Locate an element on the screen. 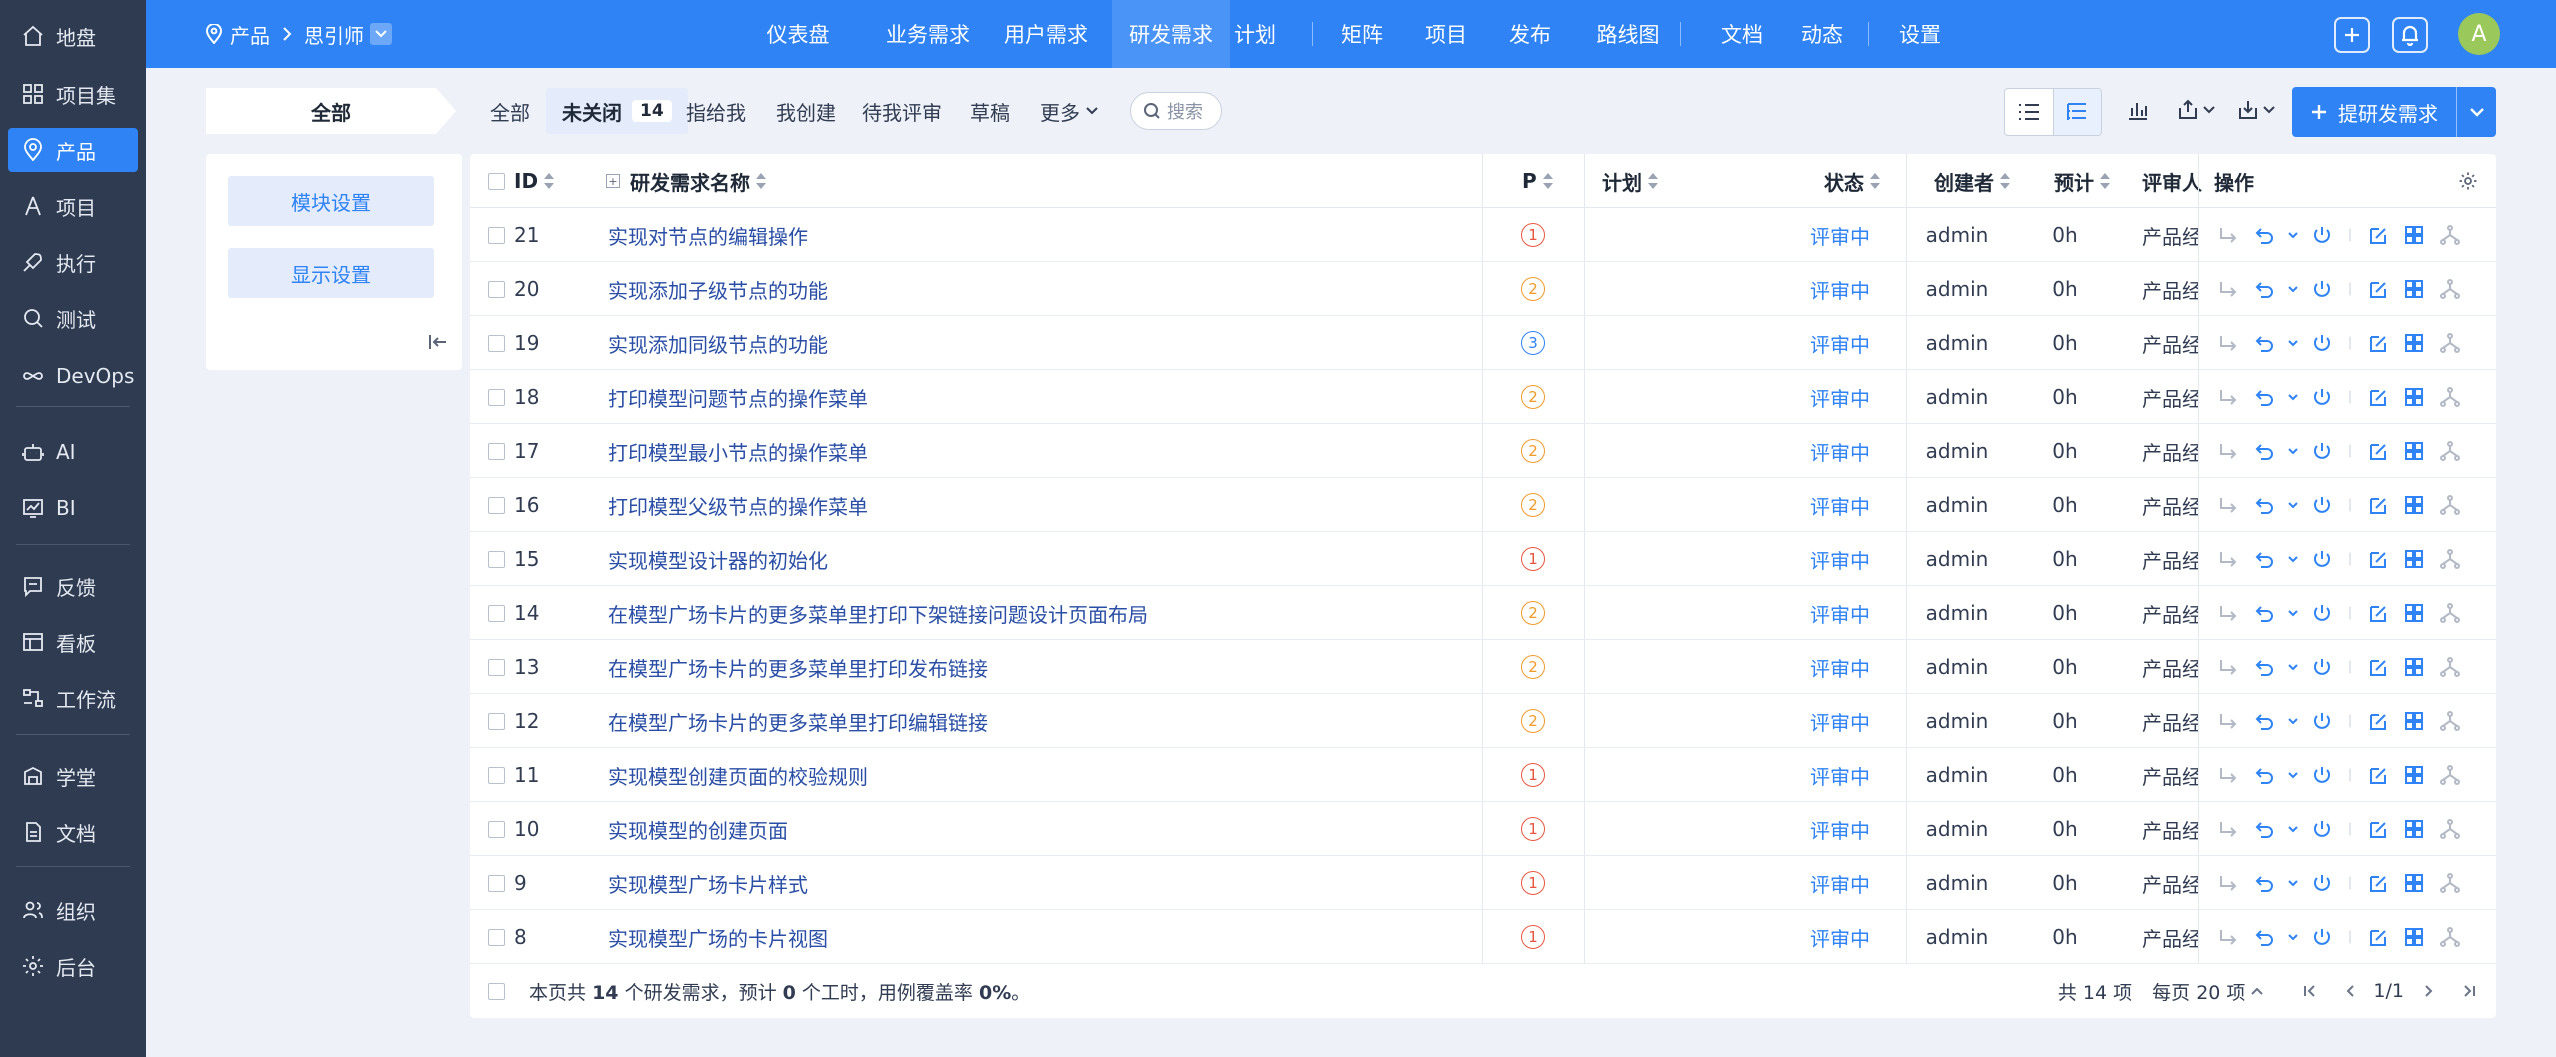 The height and width of the screenshot is (1057, 2556). nav-item-6: 项目 is located at coordinates (1446, 34).